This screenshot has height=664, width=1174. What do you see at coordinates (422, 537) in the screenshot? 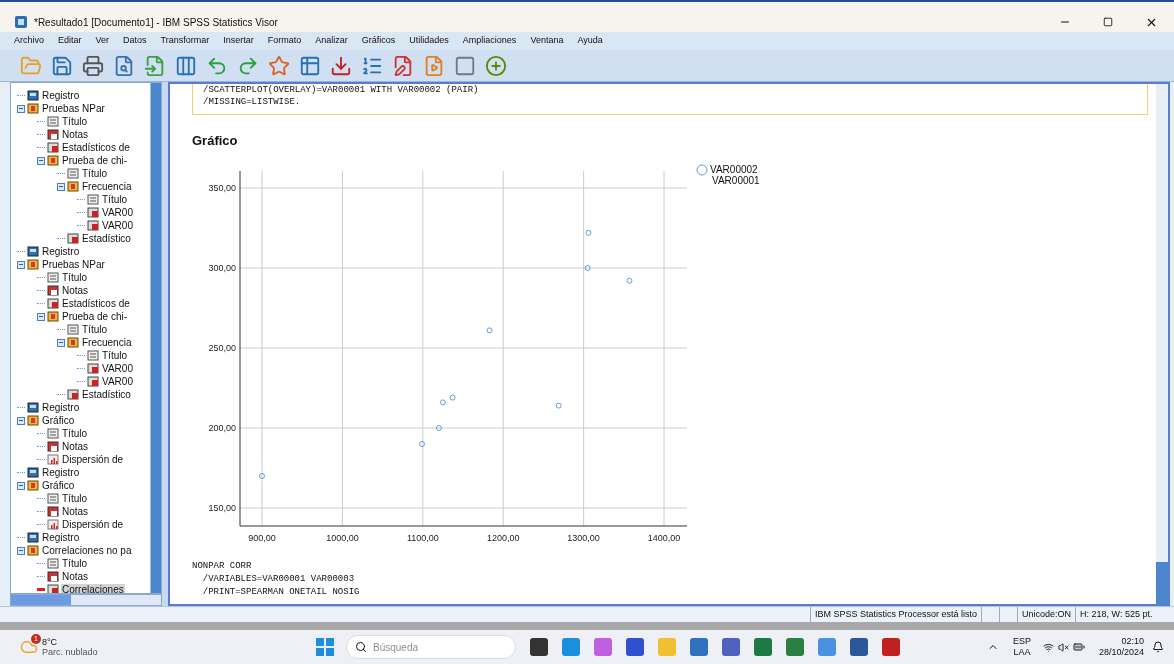
I see `axis-tick-label: 1100,00` at bounding box center [422, 537].